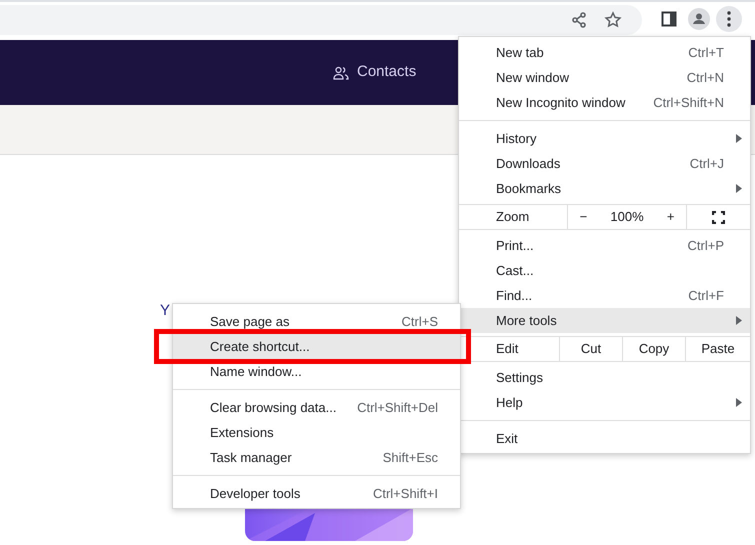 The width and height of the screenshot is (755, 545). Describe the element at coordinates (670, 217) in the screenshot. I see `zoom-in-button: +` at that location.